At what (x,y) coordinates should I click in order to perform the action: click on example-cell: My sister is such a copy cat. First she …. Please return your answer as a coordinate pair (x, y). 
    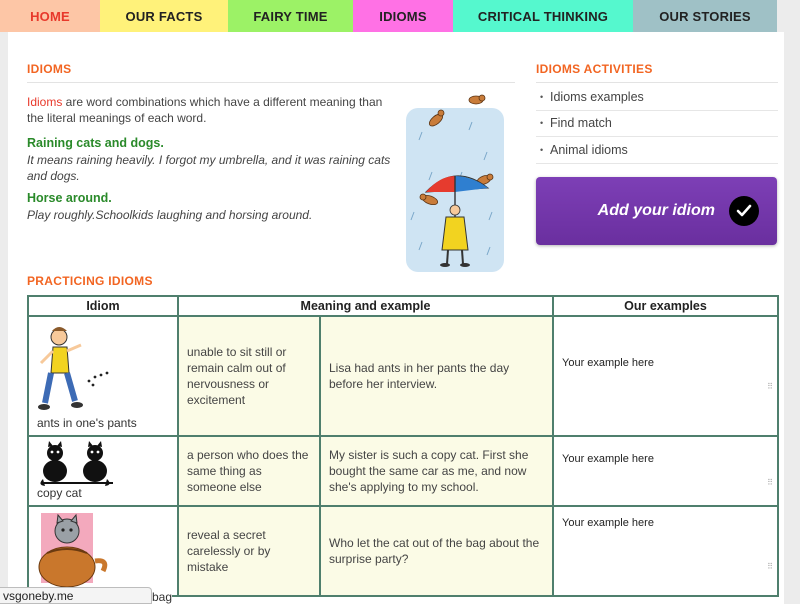
    Looking at the image, I should click on (436, 471).